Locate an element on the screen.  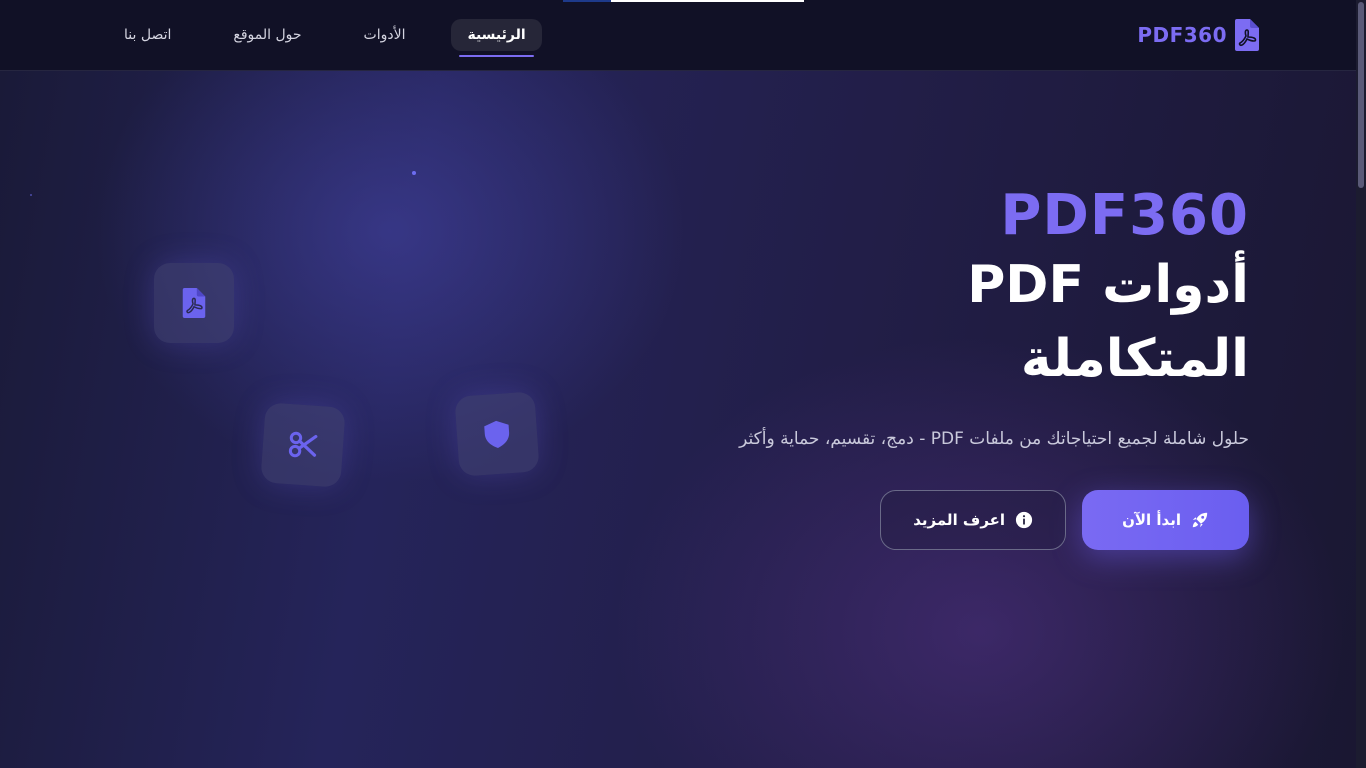
info-icon is located at coordinates (1024, 520).